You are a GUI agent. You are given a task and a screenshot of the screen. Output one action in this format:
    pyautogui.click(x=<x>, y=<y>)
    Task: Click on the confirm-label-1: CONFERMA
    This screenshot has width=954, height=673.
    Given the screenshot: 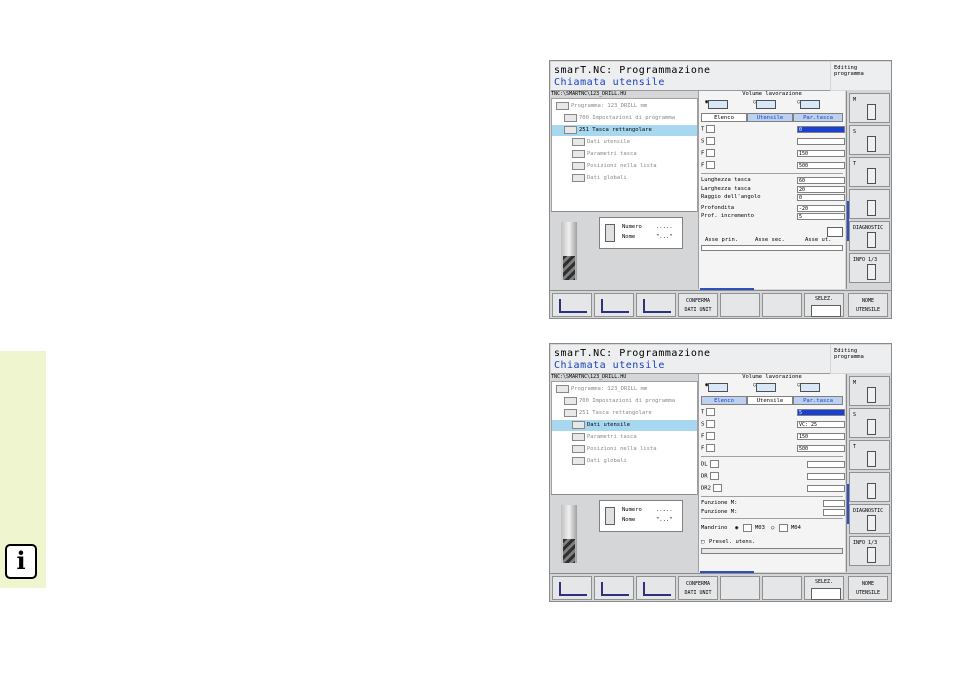 What is the action you would take?
    pyautogui.click(x=698, y=584)
    